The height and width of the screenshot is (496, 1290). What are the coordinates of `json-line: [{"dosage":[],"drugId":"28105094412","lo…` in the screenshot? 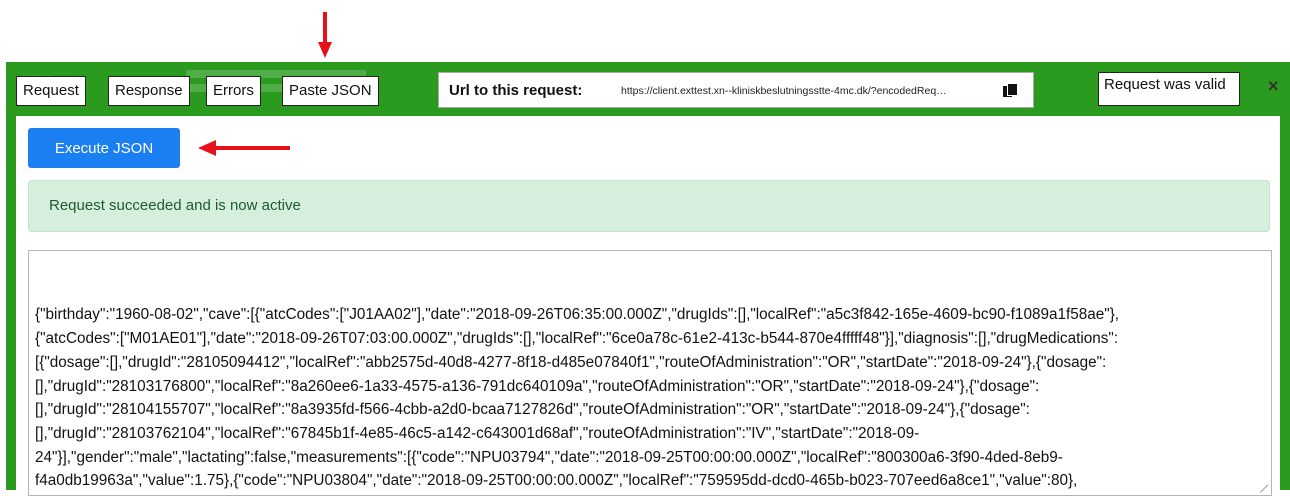 It's located at (571, 362).